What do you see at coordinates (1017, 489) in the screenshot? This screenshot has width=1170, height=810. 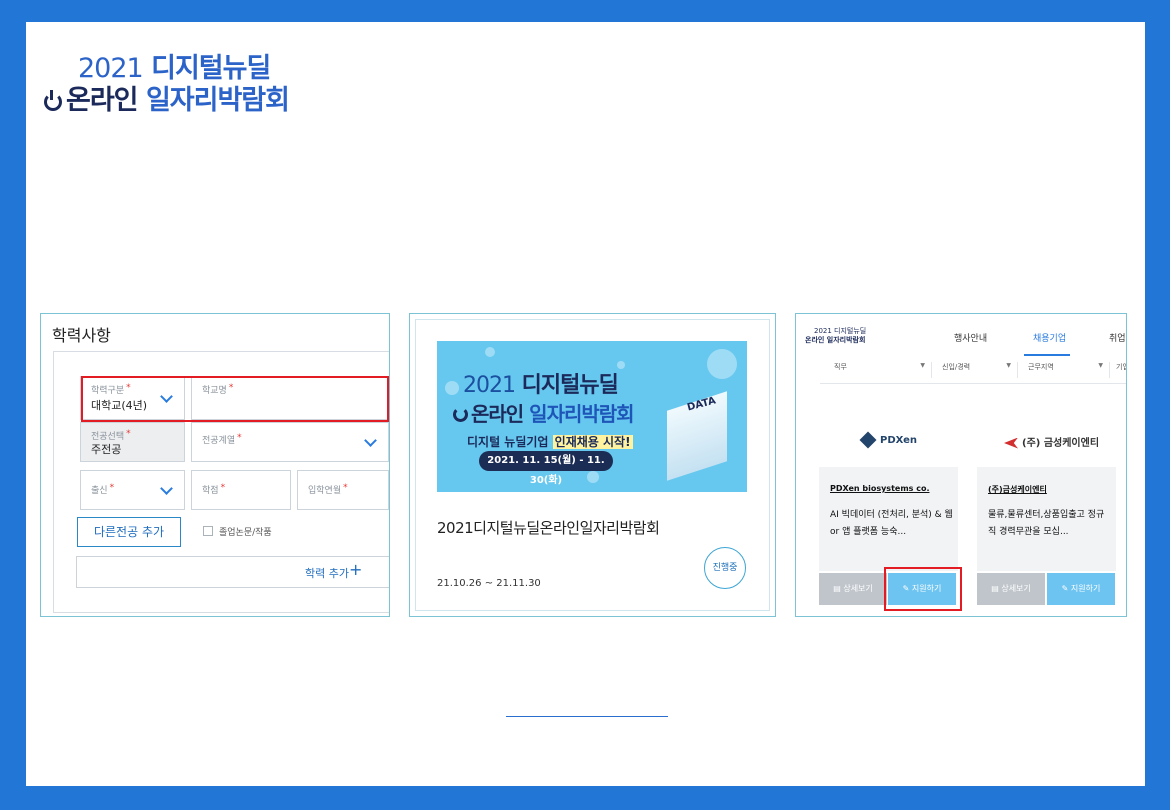 I see `company-name: (주)금성케이엔티` at bounding box center [1017, 489].